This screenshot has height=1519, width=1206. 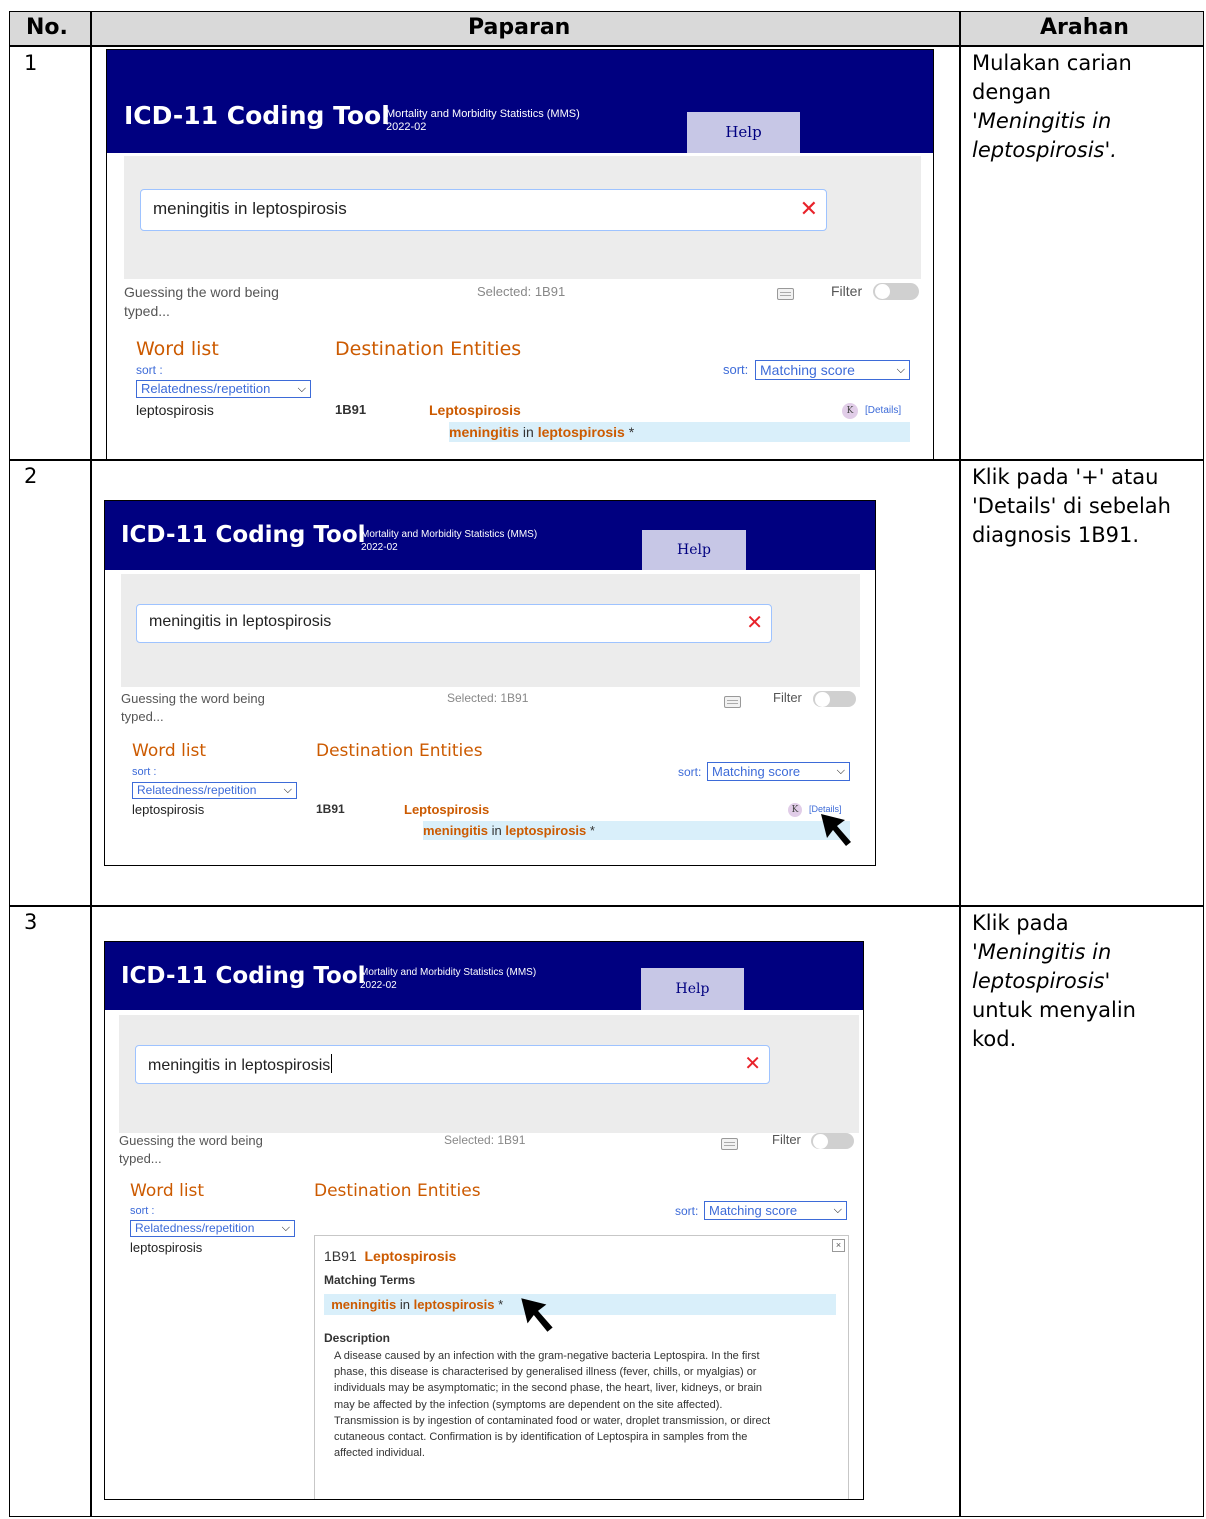 What do you see at coordinates (1020, 923) in the screenshot?
I see `instruction-line: Klik pada` at bounding box center [1020, 923].